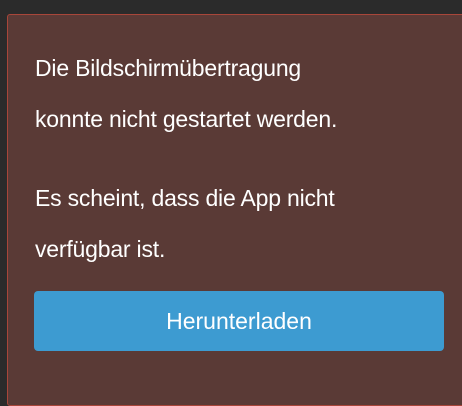 This screenshot has width=462, height=406. What do you see at coordinates (186, 119) in the screenshot?
I see `error-message-line-2: konnte nicht gestartet werden.` at bounding box center [186, 119].